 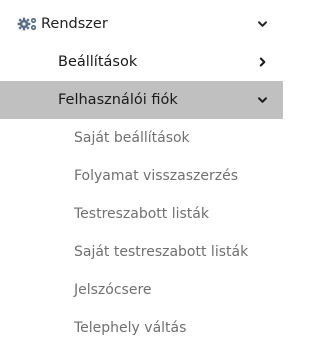 What do you see at coordinates (118, 100) in the screenshot?
I see `menu-item-label: Felhasználói fiók` at bounding box center [118, 100].